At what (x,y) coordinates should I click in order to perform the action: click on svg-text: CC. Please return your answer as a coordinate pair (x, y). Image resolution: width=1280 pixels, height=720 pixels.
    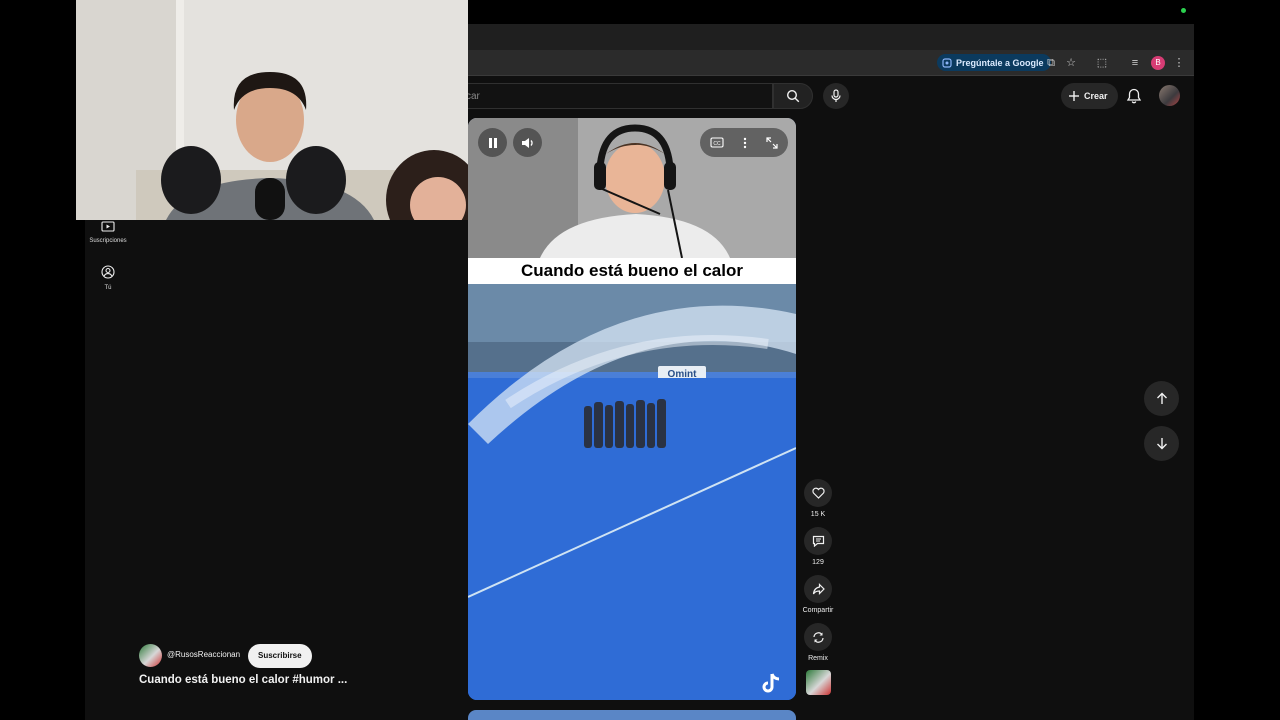
    Looking at the image, I should click on (717, 144).